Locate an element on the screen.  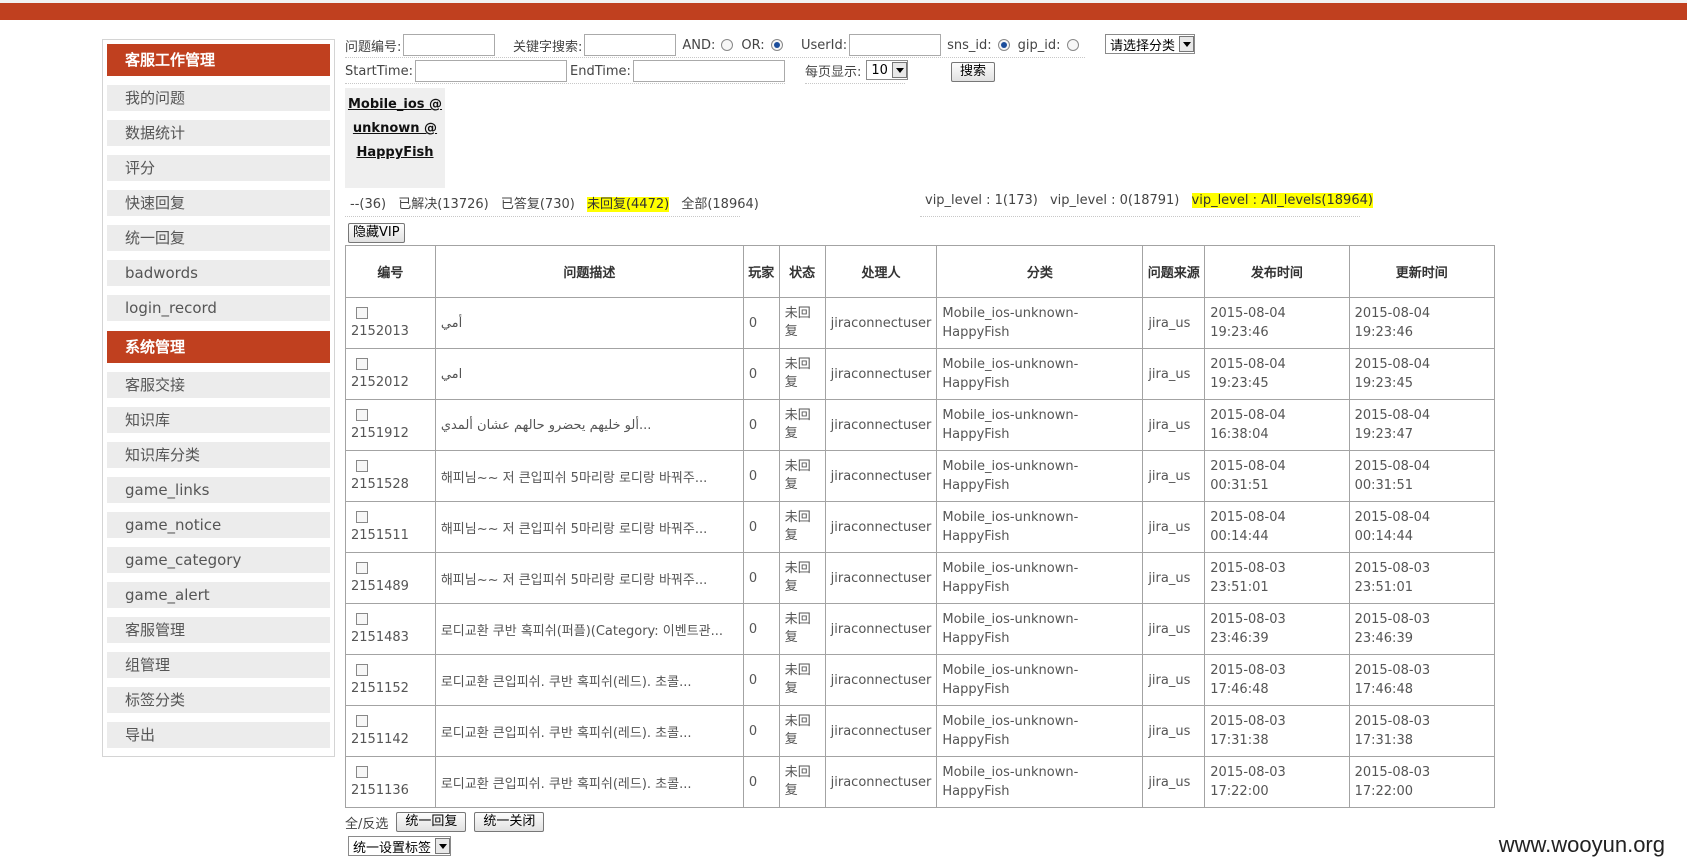
per-page-select: 10 is located at coordinates (887, 70).